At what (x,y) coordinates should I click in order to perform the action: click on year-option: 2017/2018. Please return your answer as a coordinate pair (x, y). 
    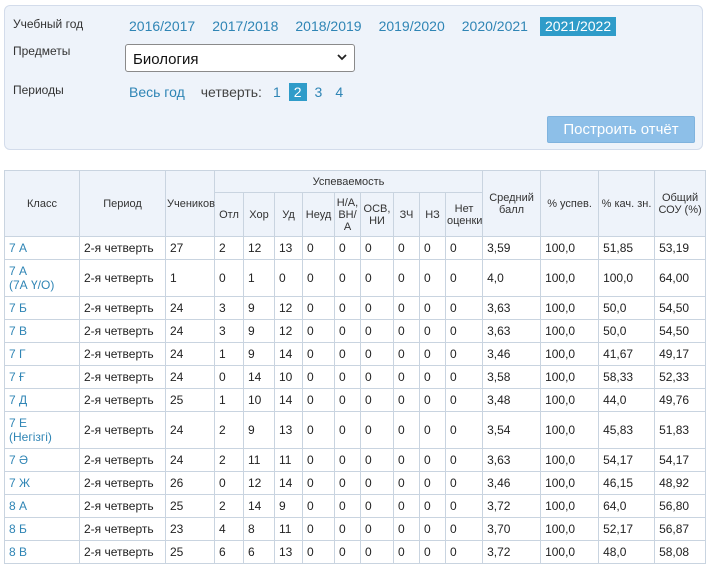
    Looking at the image, I should click on (245, 26).